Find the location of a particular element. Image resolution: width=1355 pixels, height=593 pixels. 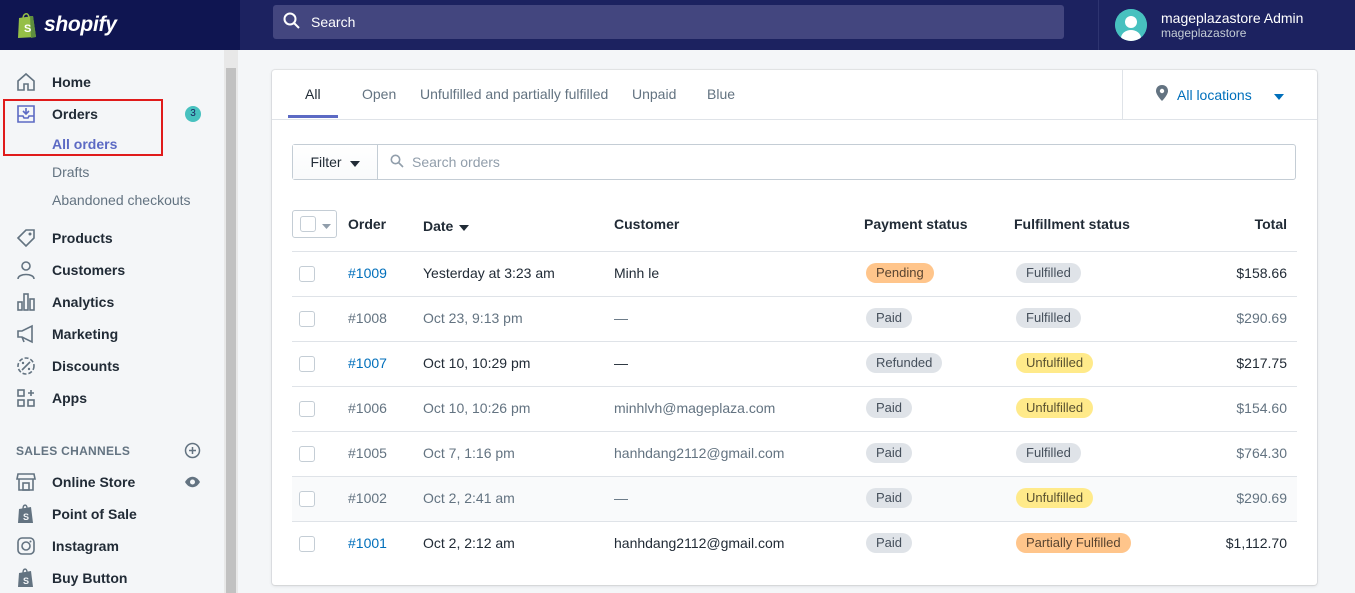

tab-open: Open is located at coordinates (379, 94).